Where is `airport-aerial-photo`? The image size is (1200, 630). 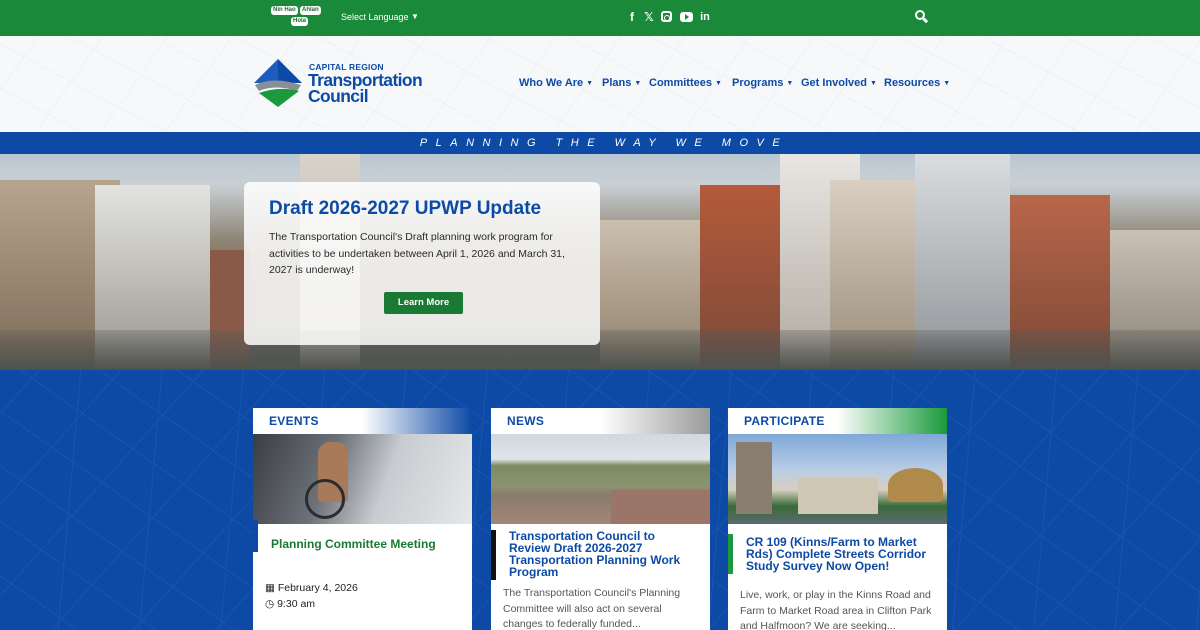
airport-aerial-photo is located at coordinates (600, 479).